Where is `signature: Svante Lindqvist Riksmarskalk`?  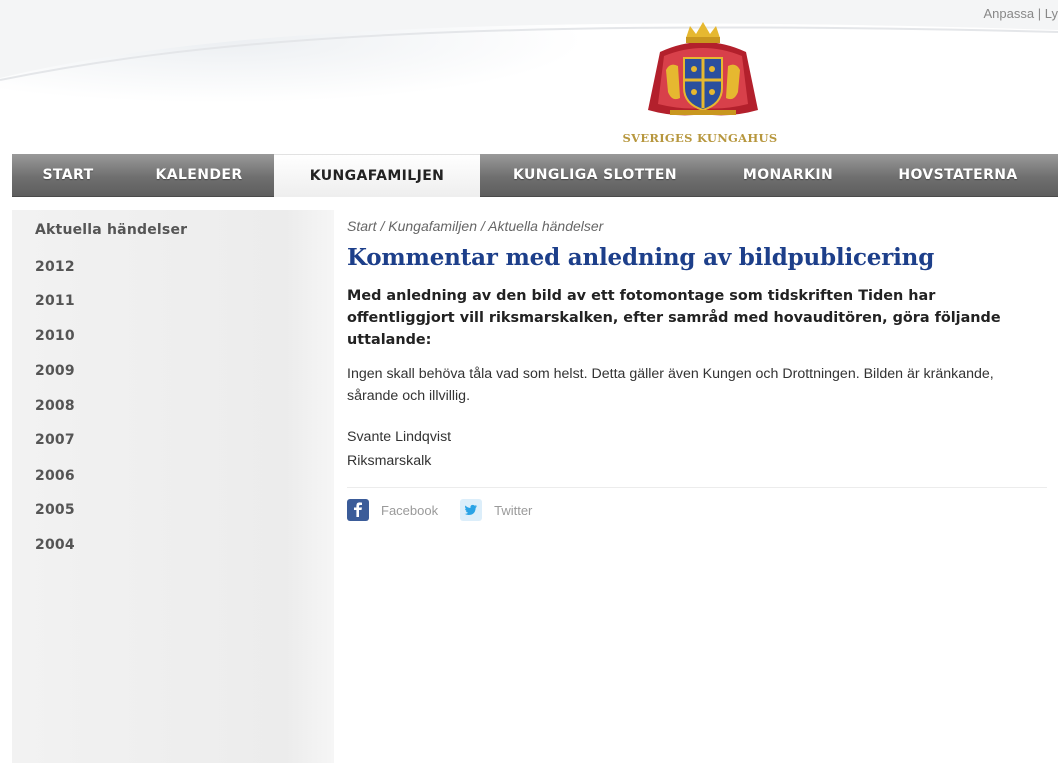 signature: Svante Lindqvist Riksmarskalk is located at coordinates (697, 449).